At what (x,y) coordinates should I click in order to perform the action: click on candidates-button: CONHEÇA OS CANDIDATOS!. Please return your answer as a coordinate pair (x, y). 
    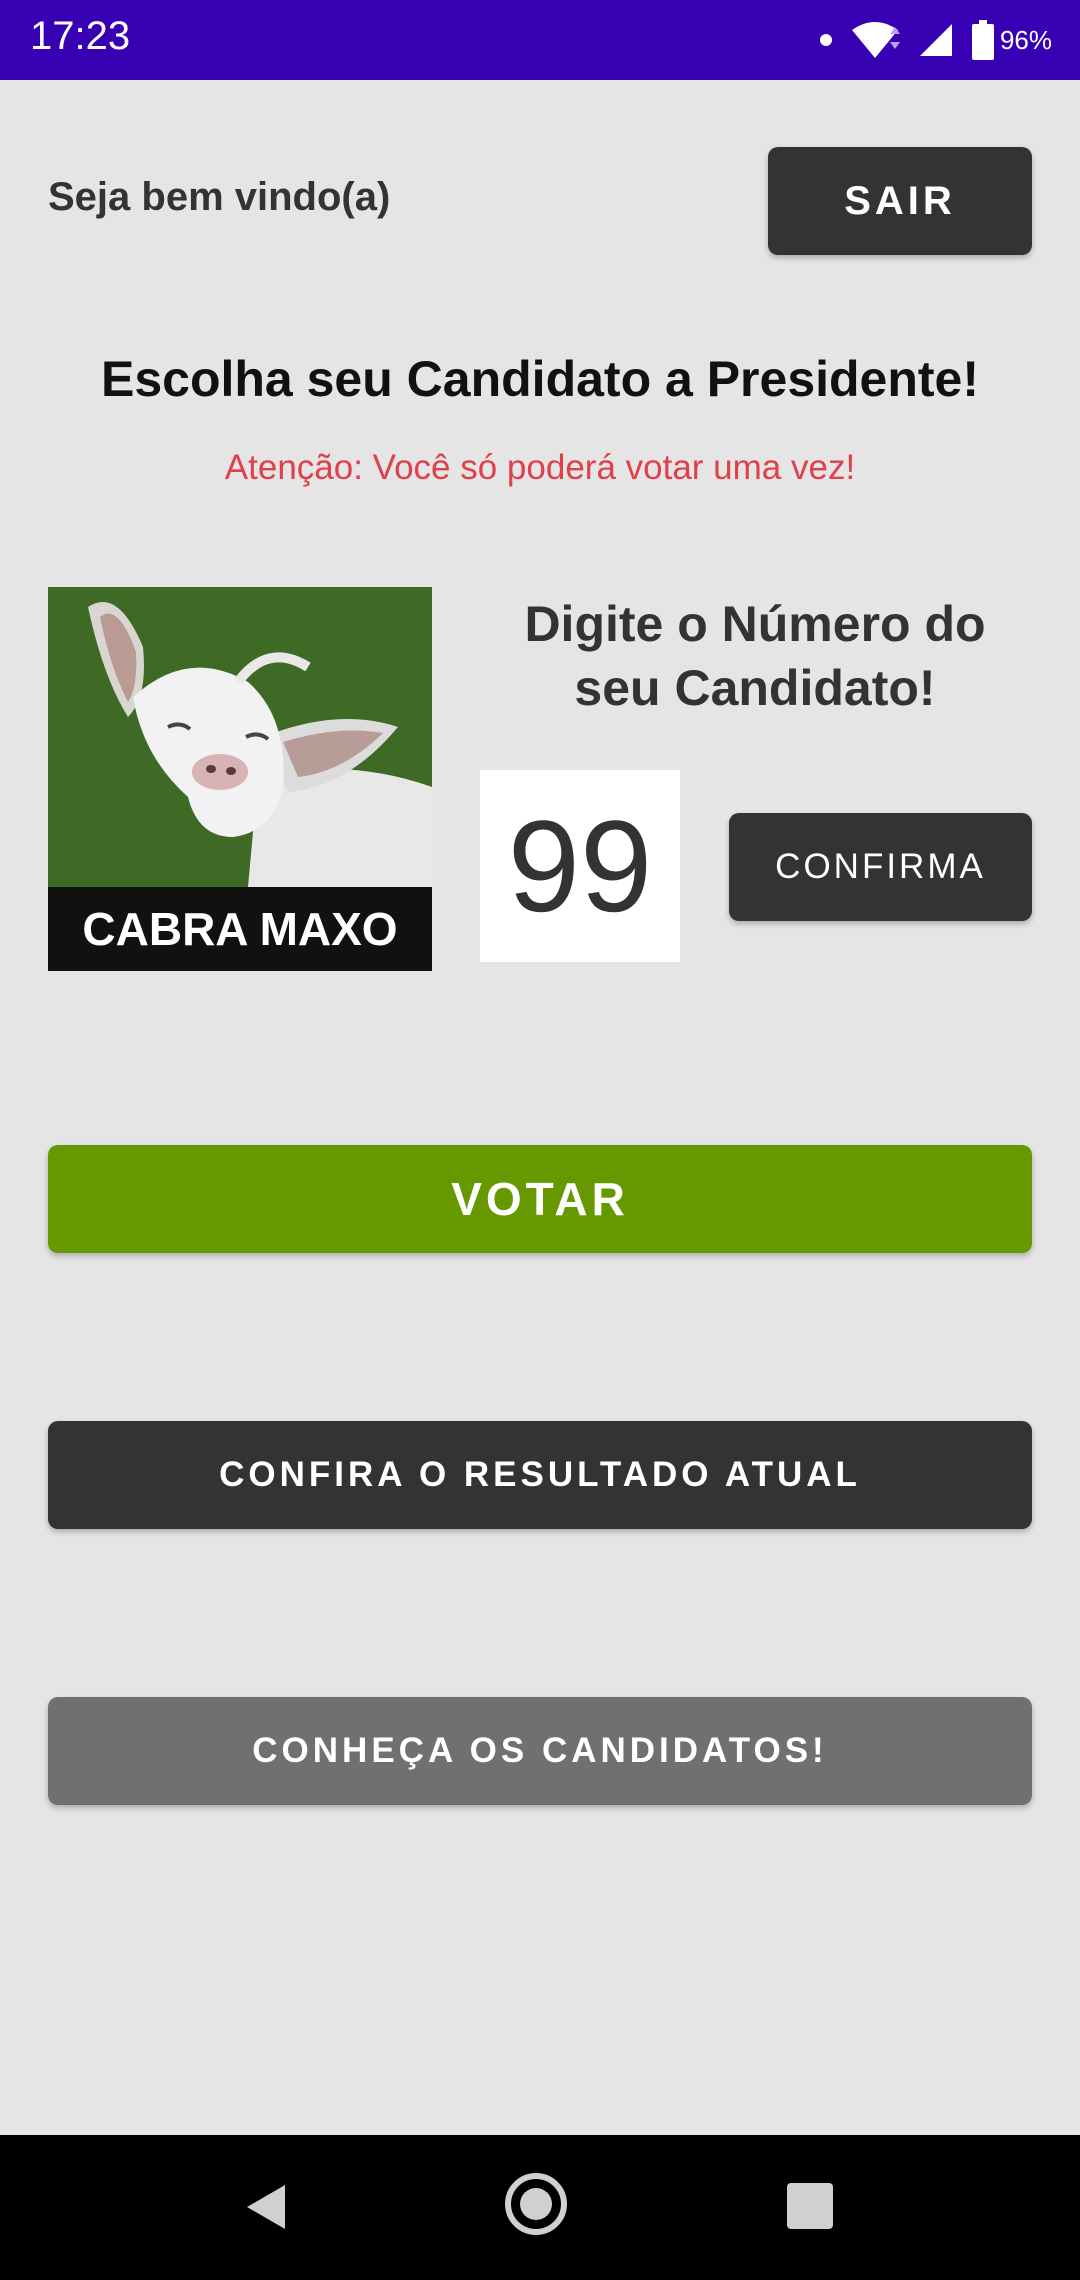
    Looking at the image, I should click on (540, 1751).